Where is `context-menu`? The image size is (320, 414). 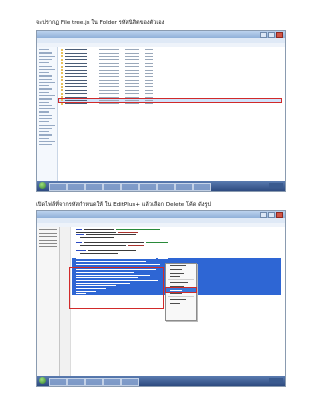
context-menu is located at coordinates (181, 292).